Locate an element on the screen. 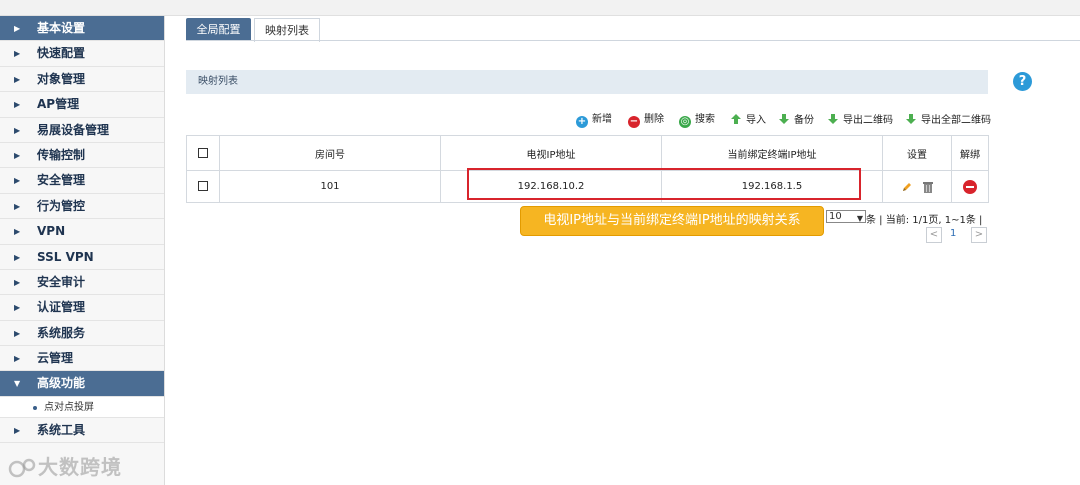  backup-button: 备份 is located at coordinates (796, 120).